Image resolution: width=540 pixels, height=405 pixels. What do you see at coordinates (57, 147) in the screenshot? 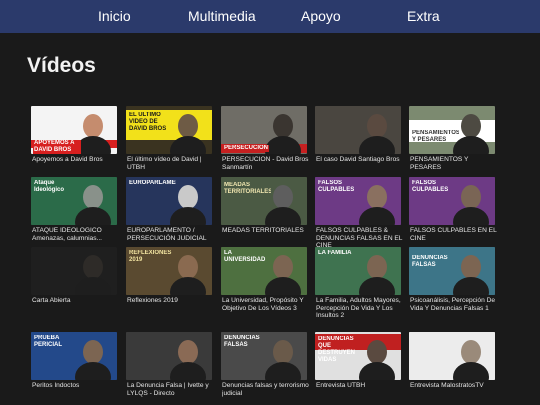
I see `thumbnail-title: APOYEMOS A DAVID BROS` at bounding box center [57, 147].